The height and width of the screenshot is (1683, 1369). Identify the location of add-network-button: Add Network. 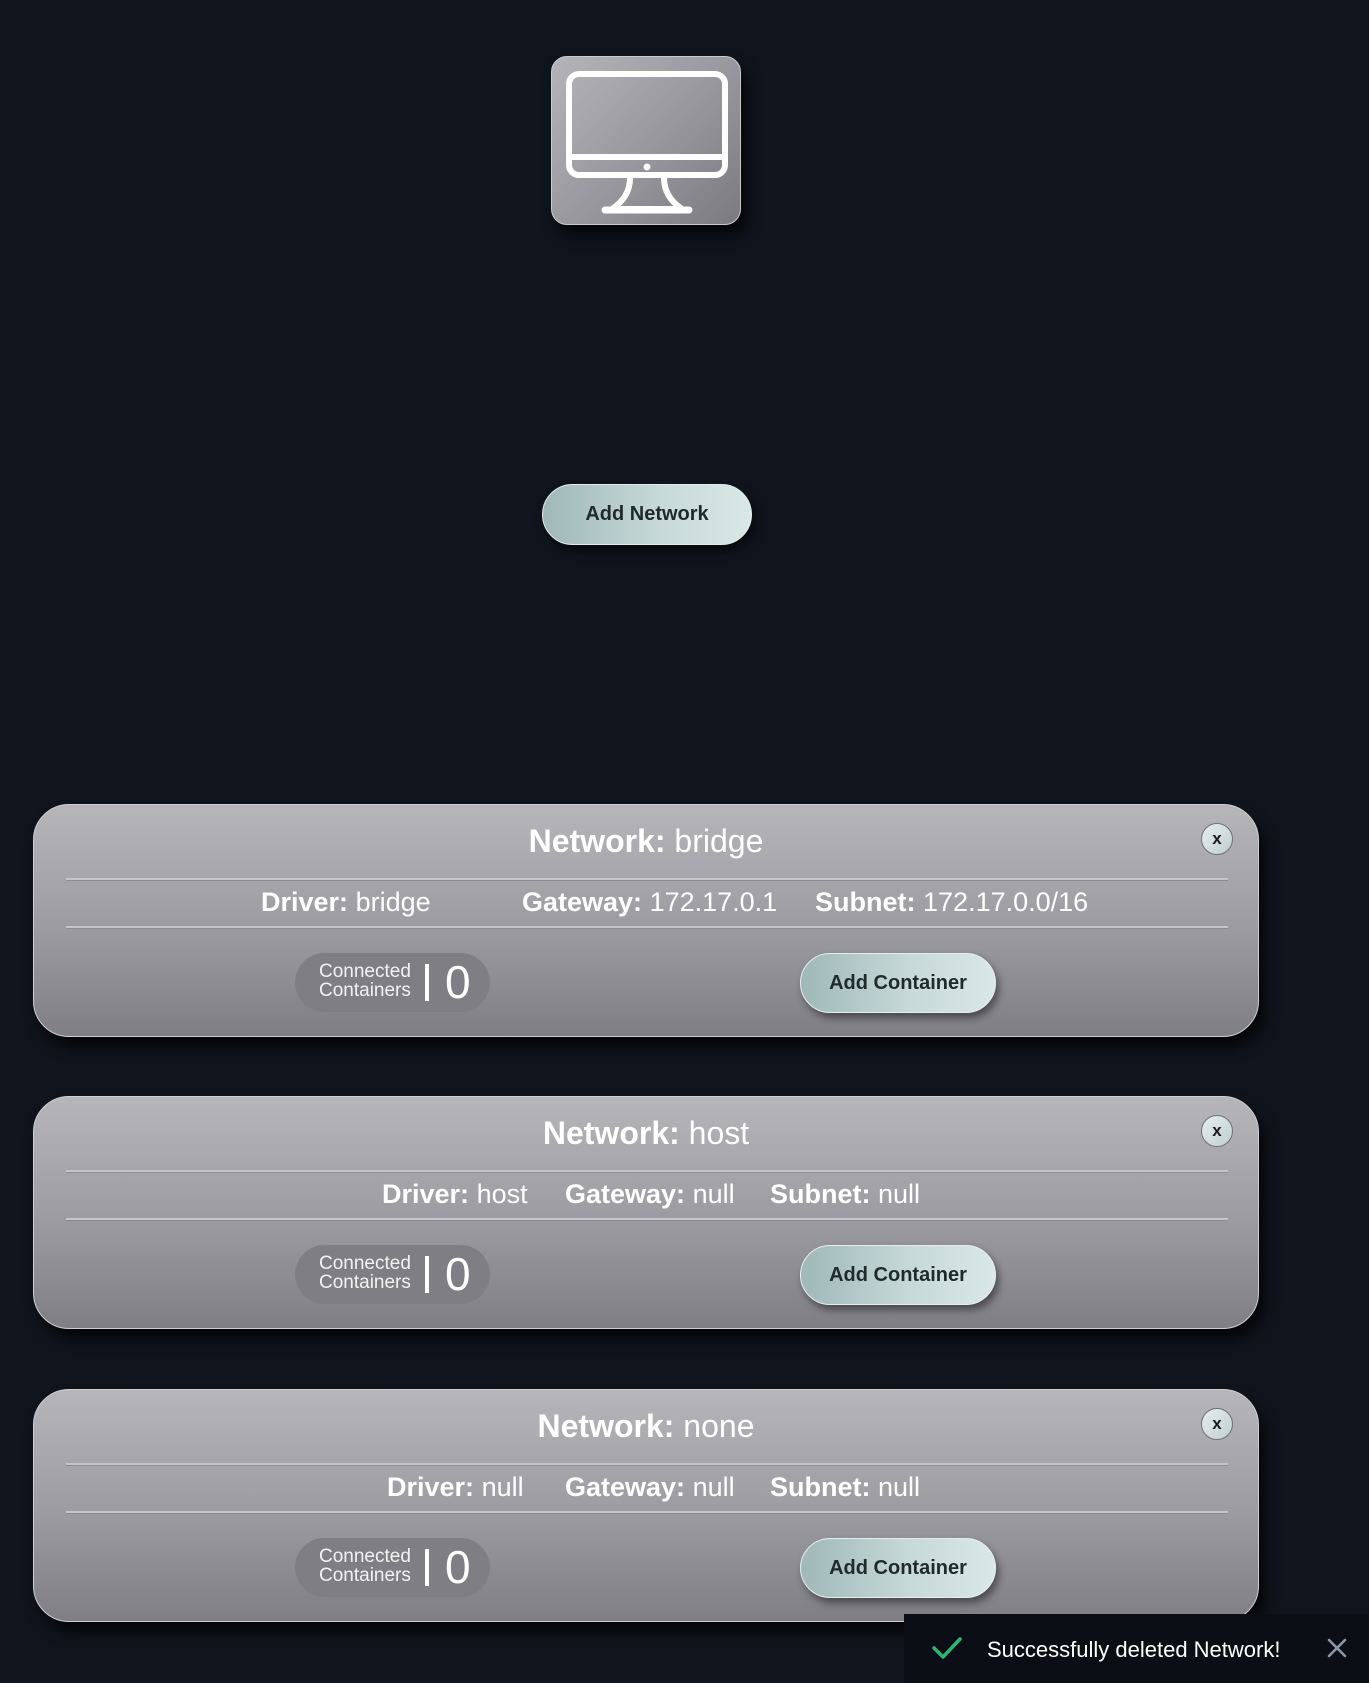
(647, 514).